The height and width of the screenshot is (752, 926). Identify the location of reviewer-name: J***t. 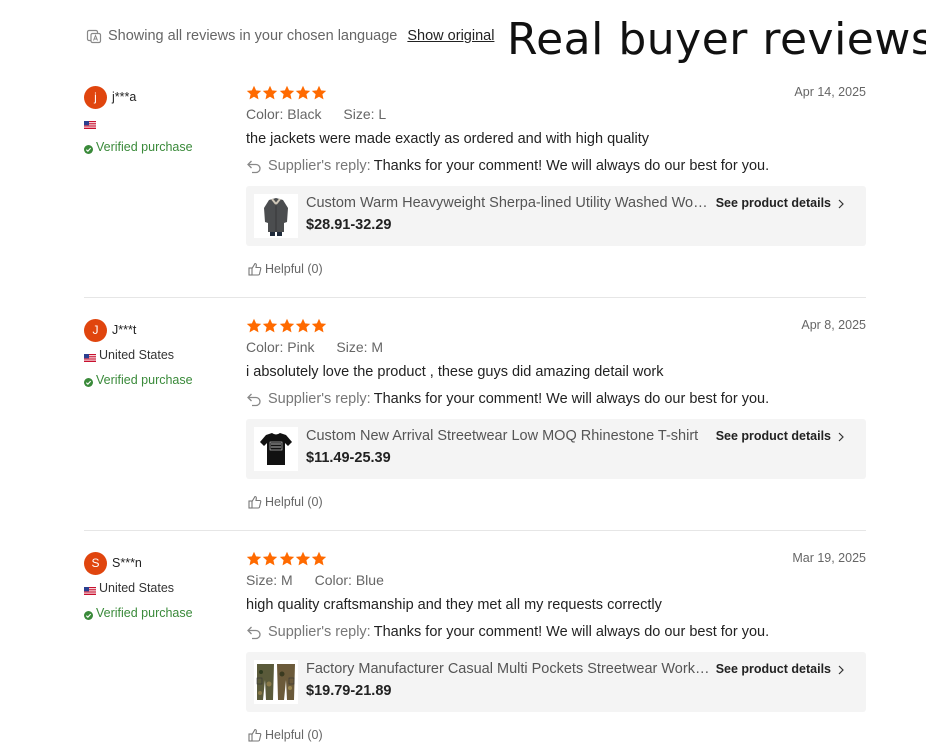
(124, 330).